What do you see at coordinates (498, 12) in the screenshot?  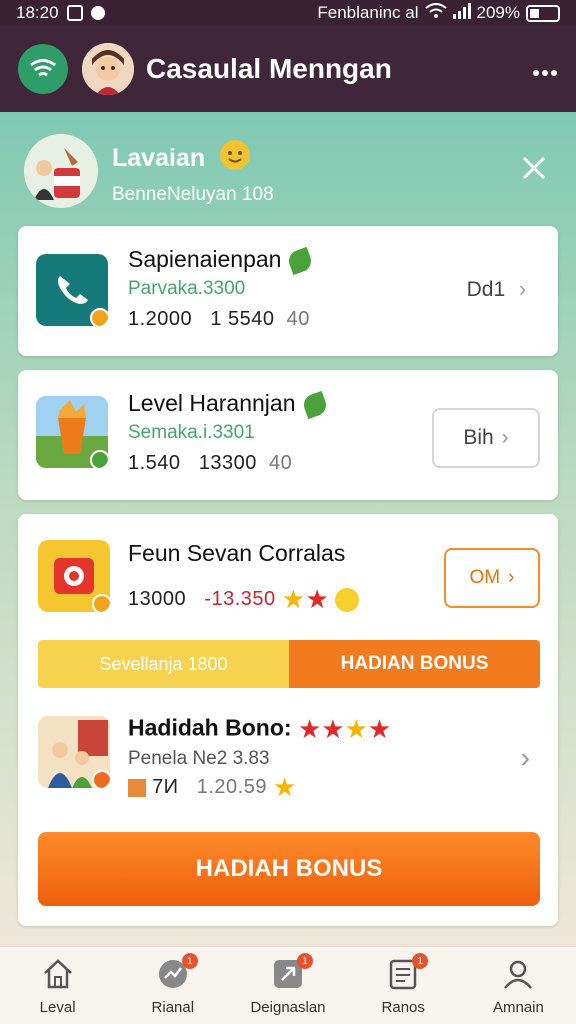 I see `status-battery-text: 209%` at bounding box center [498, 12].